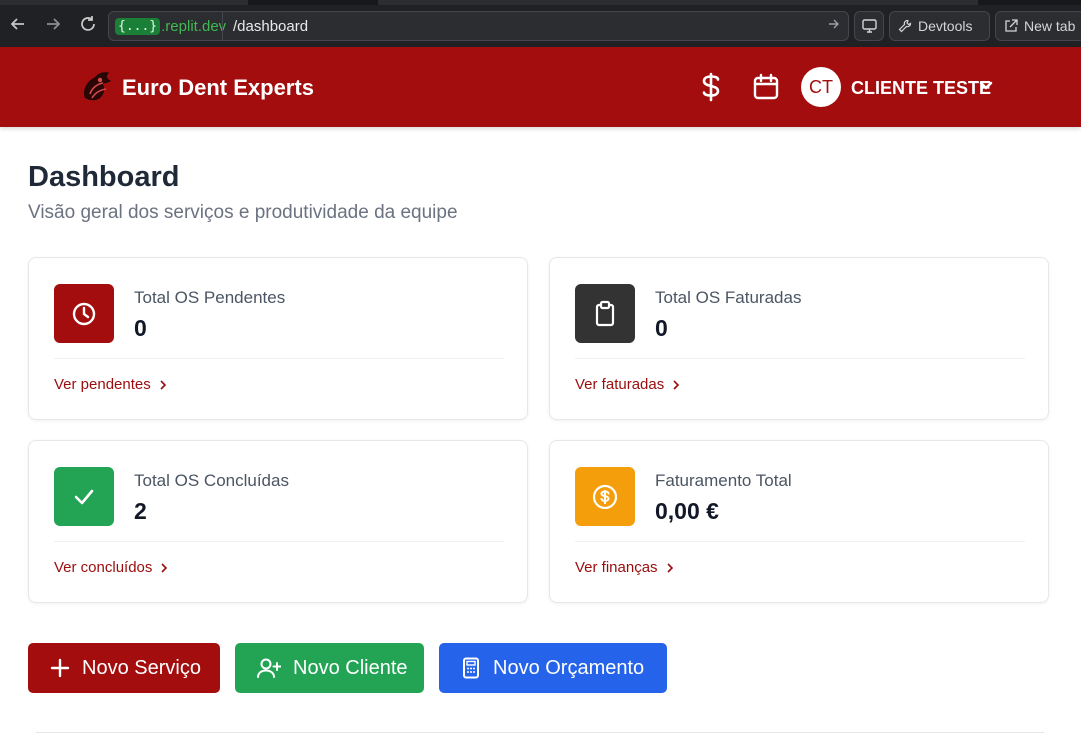 The height and width of the screenshot is (734, 1081). What do you see at coordinates (766, 87) in the screenshot?
I see `calendar-icon` at bounding box center [766, 87].